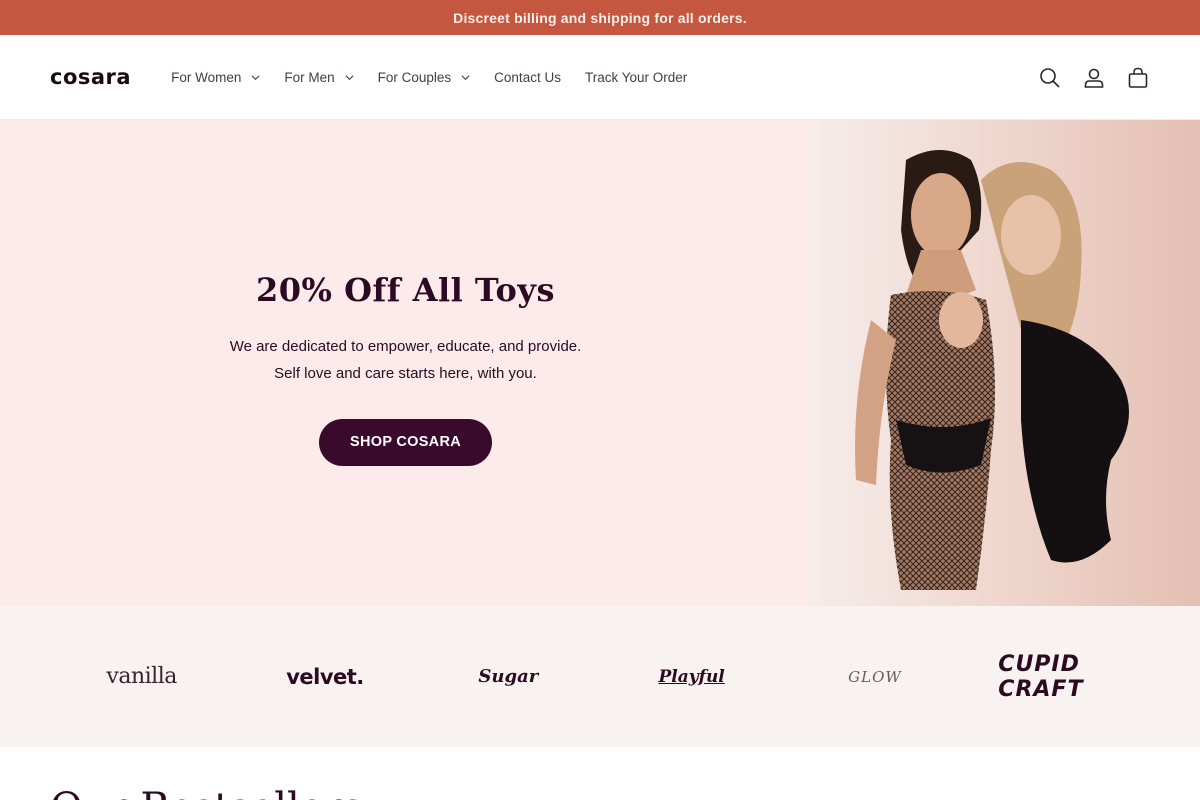 Image resolution: width=1200 pixels, height=800 pixels. I want to click on nav-item-for-men: For Men, so click(324, 77).